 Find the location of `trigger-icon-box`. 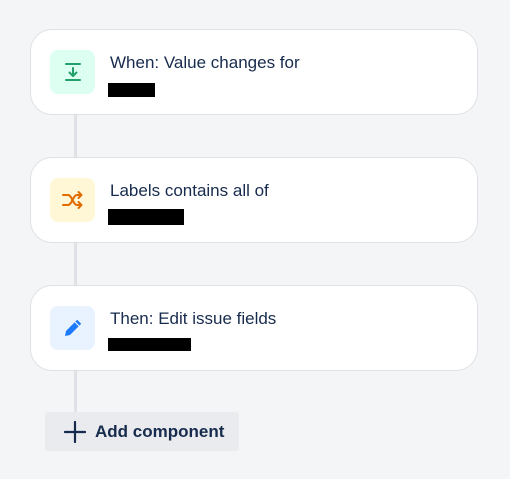

trigger-icon-box is located at coordinates (72, 72).